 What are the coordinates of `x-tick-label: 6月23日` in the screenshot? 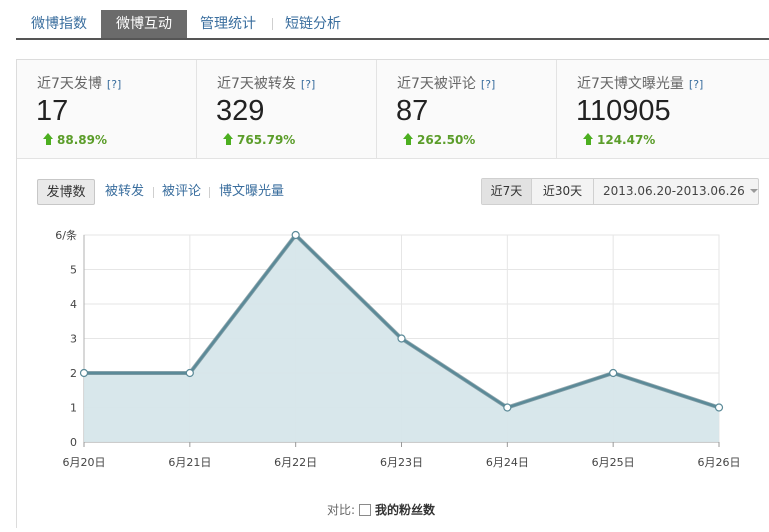 It's located at (401, 462).